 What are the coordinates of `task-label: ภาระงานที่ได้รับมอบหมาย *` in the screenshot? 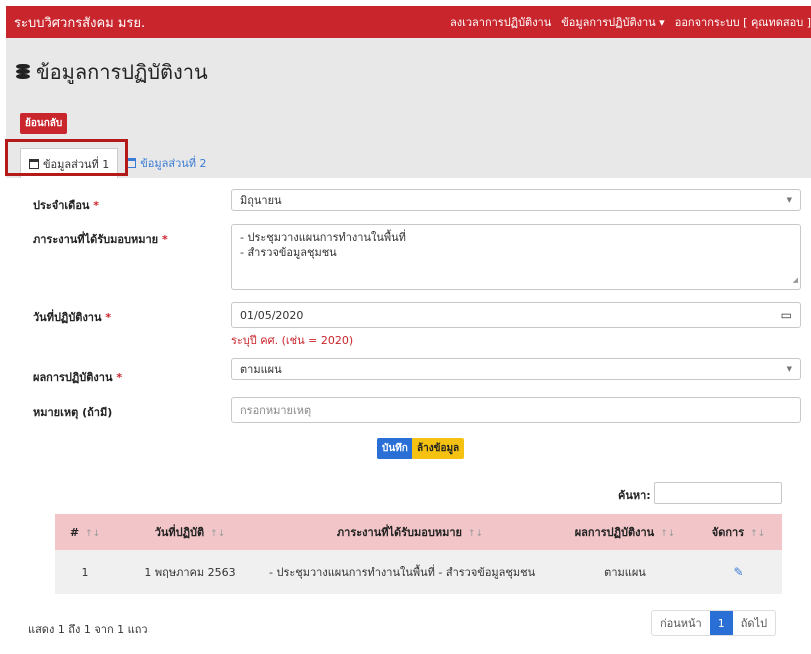 It's located at (100, 239).